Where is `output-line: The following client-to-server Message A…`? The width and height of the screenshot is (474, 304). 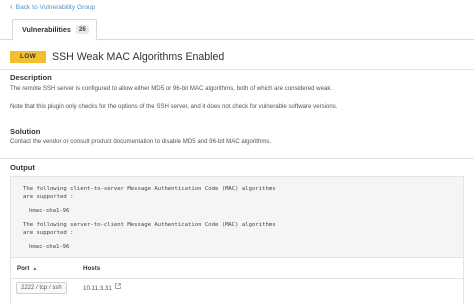 output-line: The following client-to-server Message A… is located at coordinates (149, 189).